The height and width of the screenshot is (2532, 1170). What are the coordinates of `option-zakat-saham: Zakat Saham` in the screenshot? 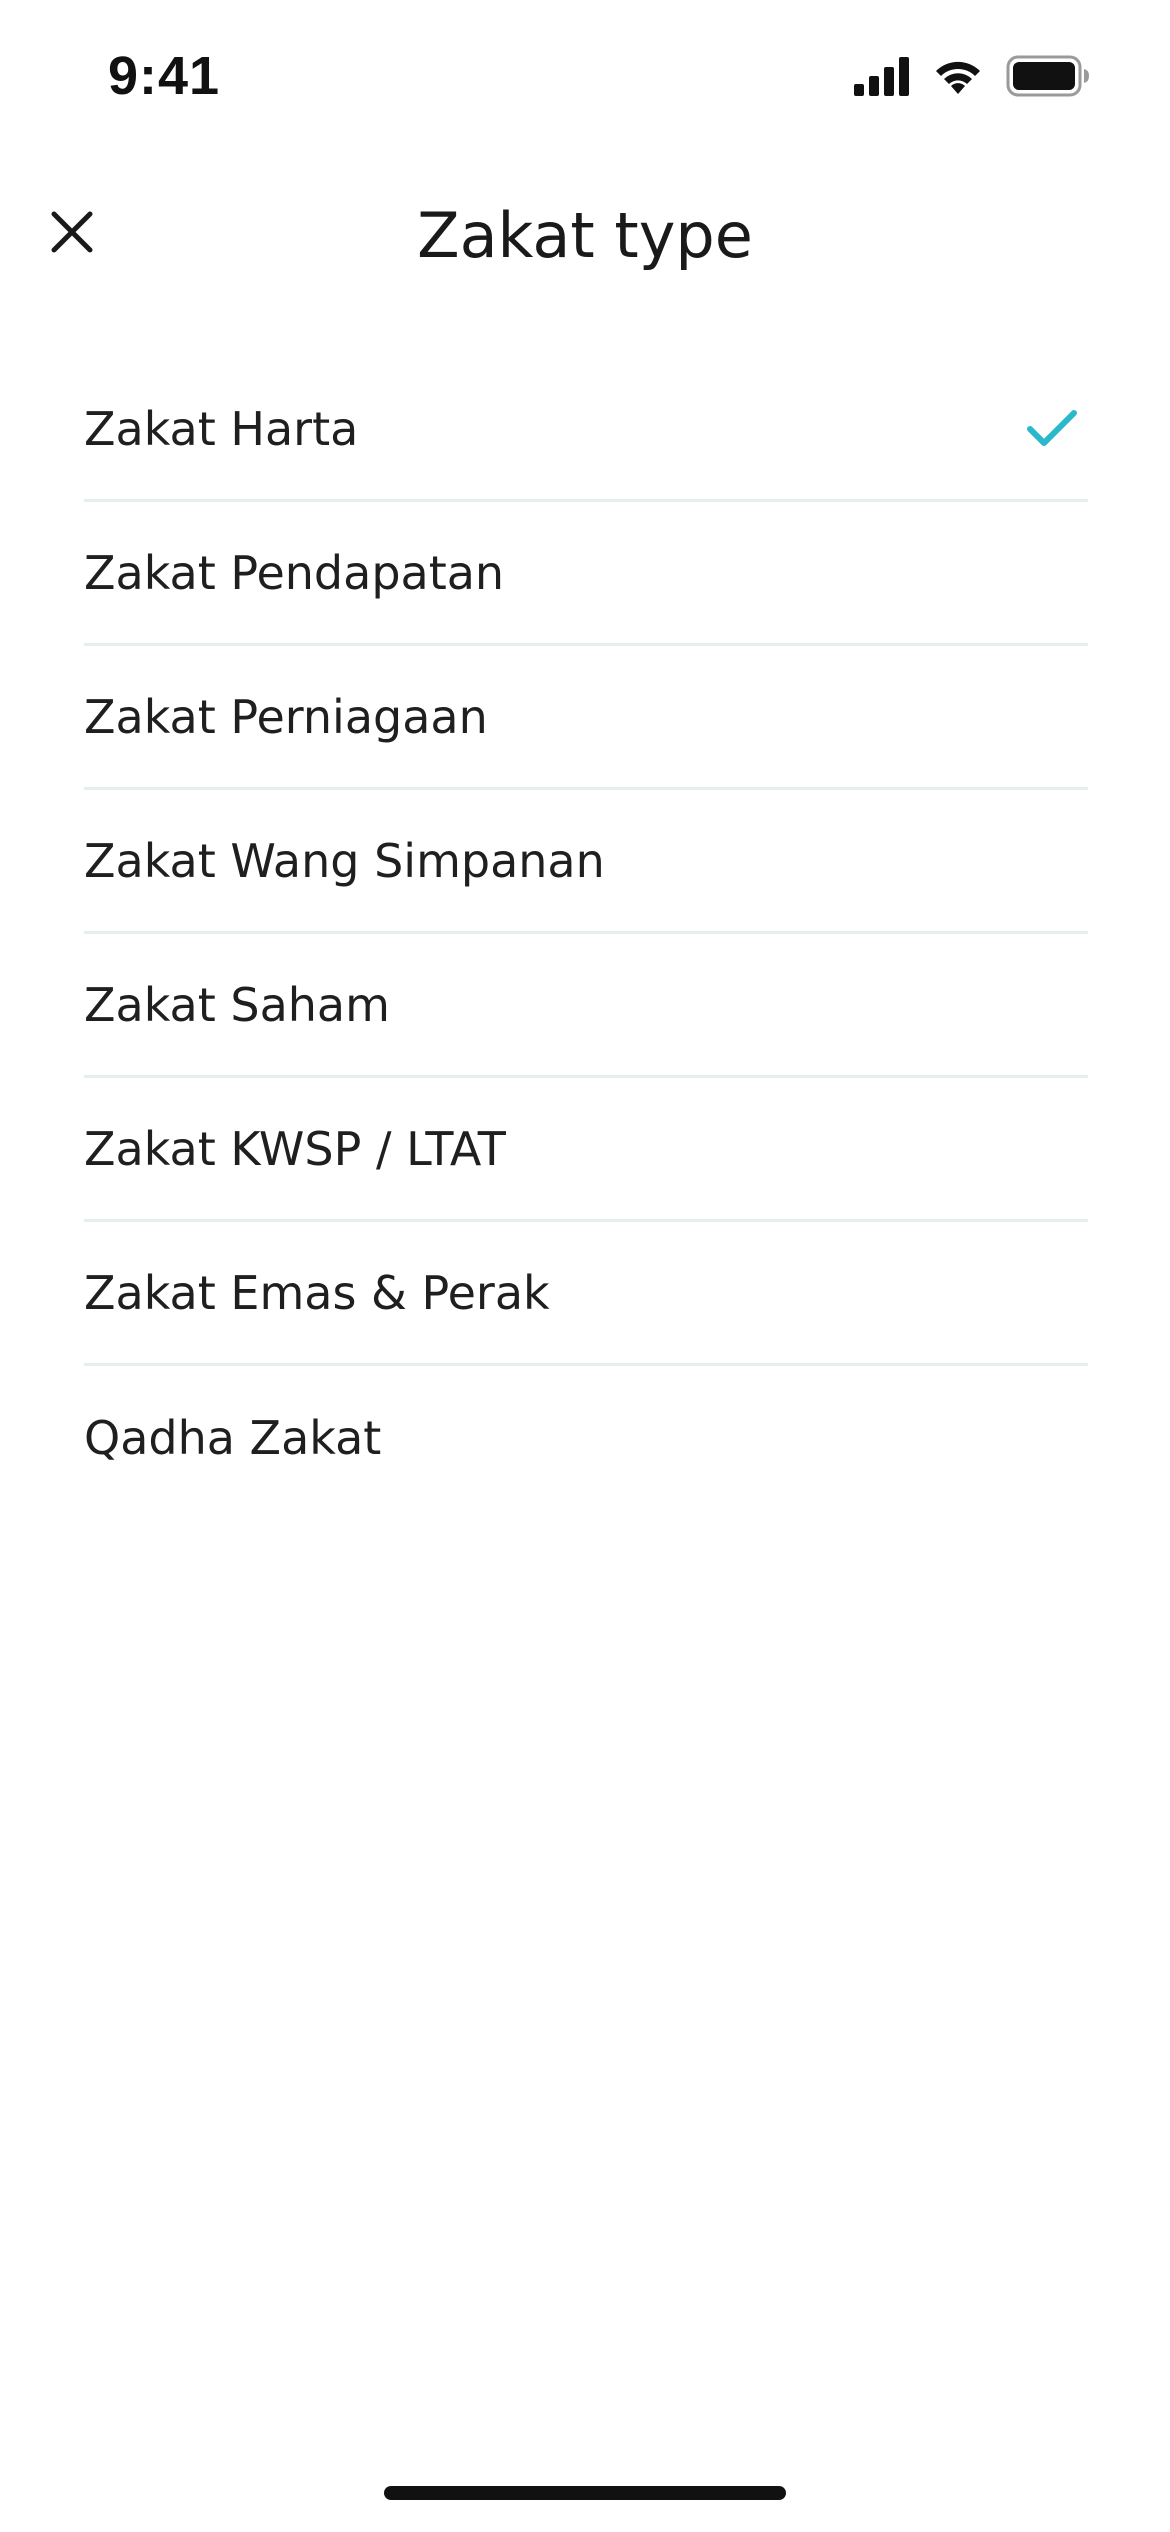 It's located at (586, 1006).